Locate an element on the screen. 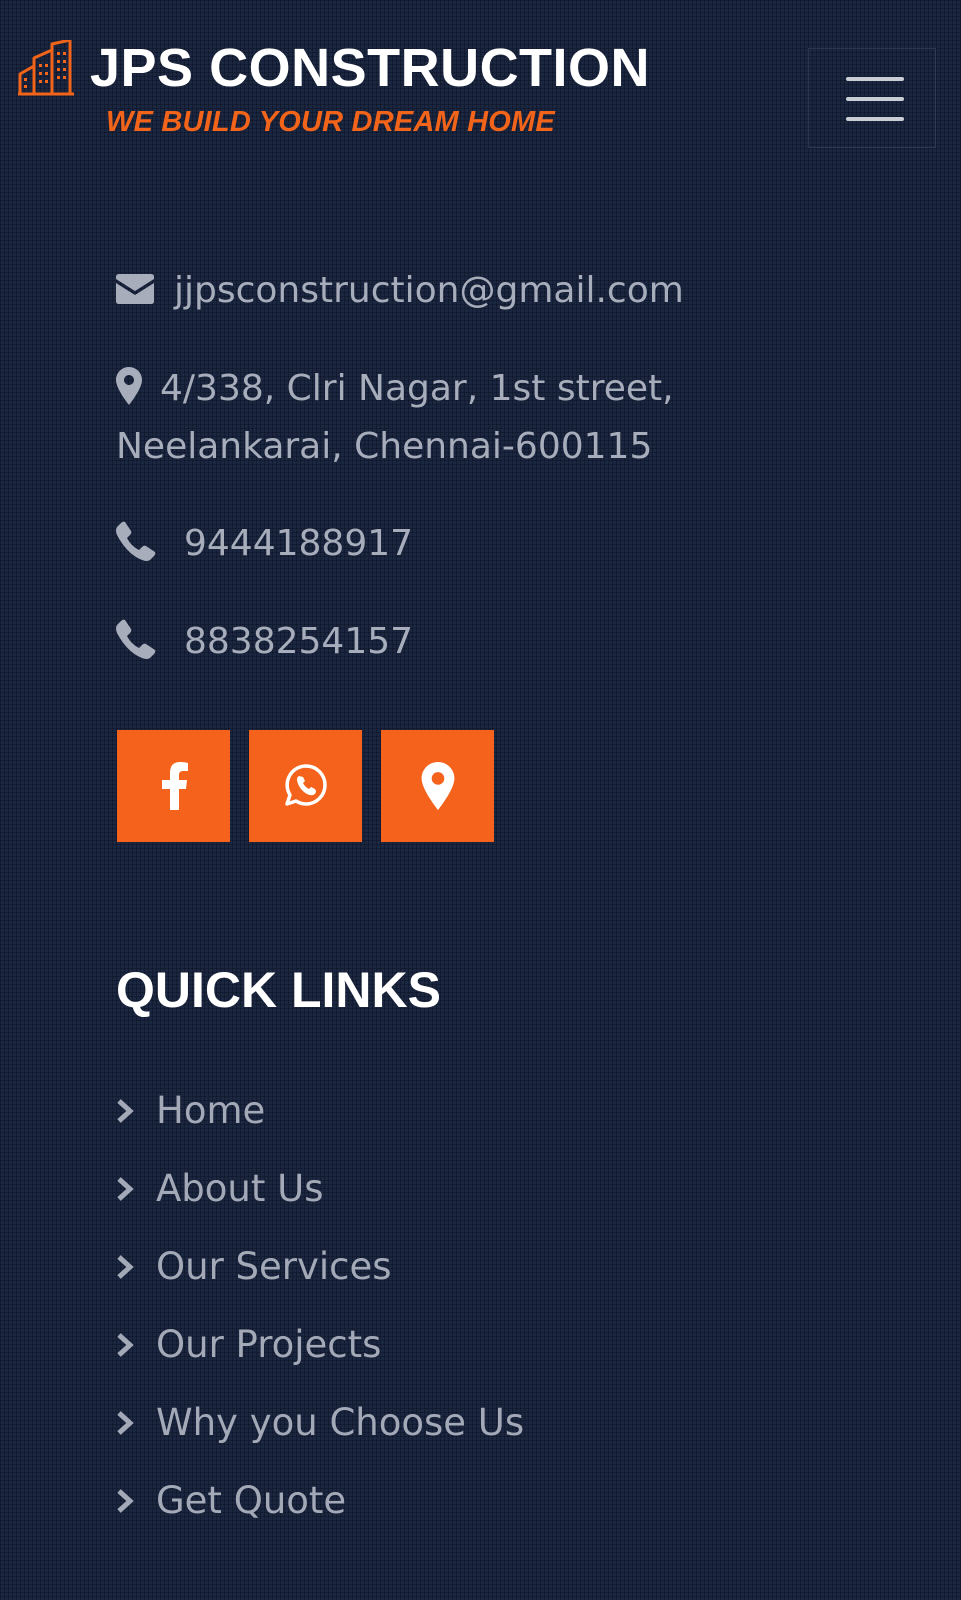 Image resolution: width=961 pixels, height=1600 pixels. quick-link-home: Home is located at coordinates (320, 1125).